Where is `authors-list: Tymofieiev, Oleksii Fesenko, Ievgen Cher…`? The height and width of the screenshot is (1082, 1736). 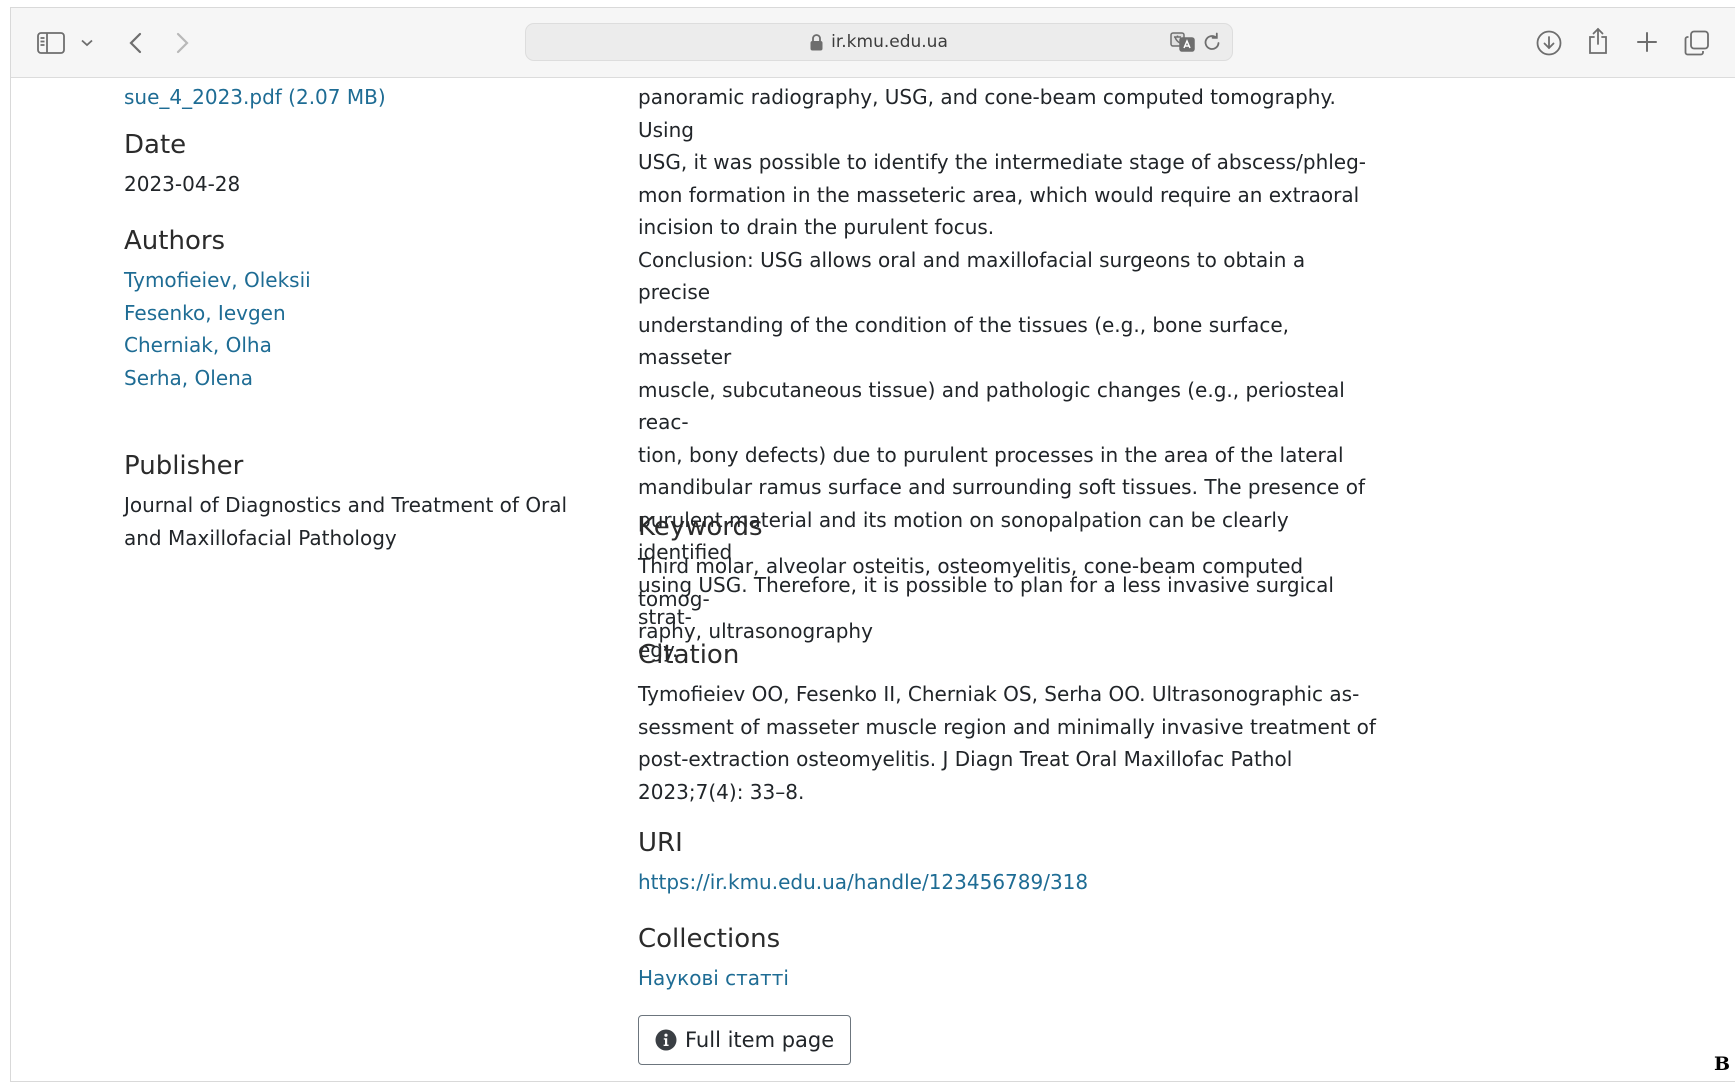
authors-list: Tymofieiev, Oleksii Fesenko, Ievgen Cher… is located at coordinates (217, 329).